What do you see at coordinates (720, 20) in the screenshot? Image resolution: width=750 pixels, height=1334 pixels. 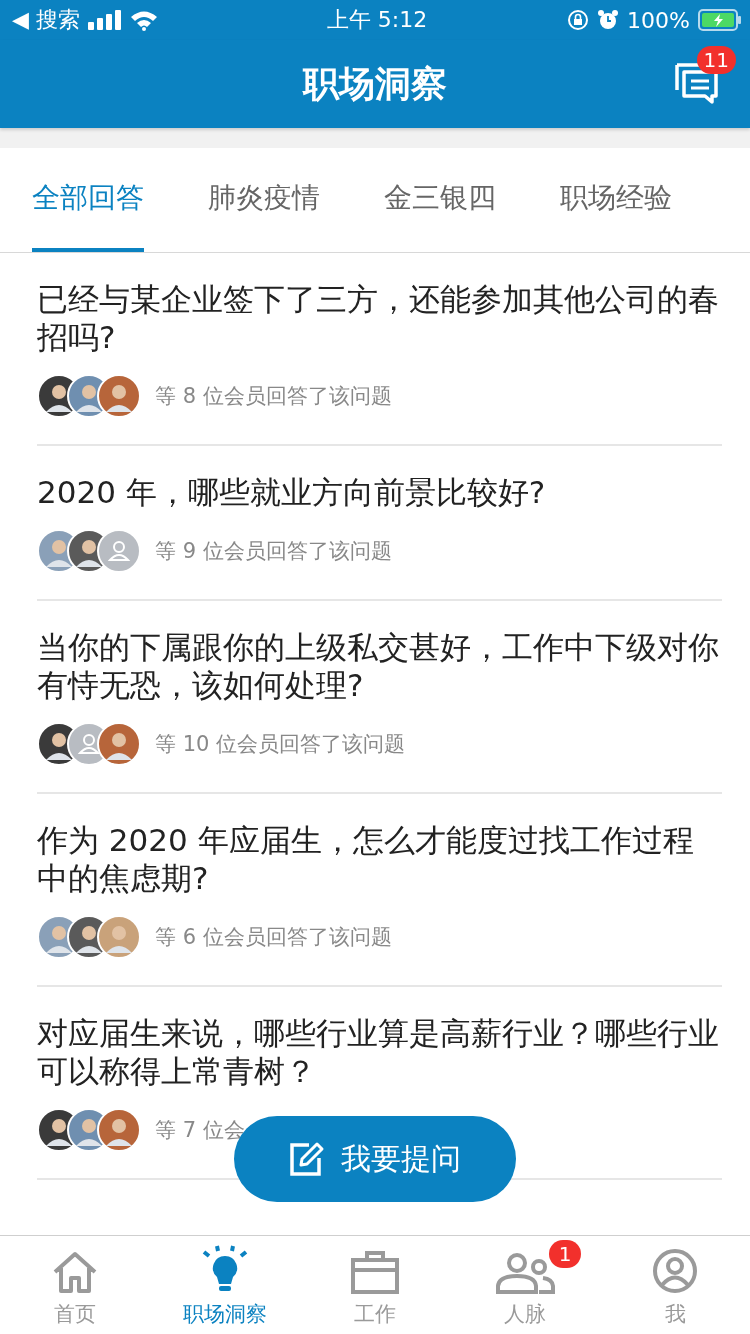 I see `battery-icon` at bounding box center [720, 20].